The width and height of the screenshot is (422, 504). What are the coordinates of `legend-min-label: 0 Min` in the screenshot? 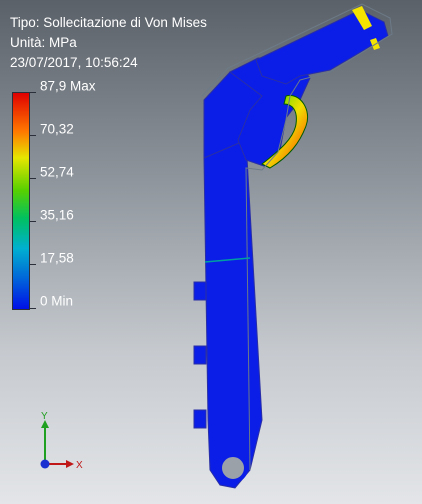 It's located at (57, 301).